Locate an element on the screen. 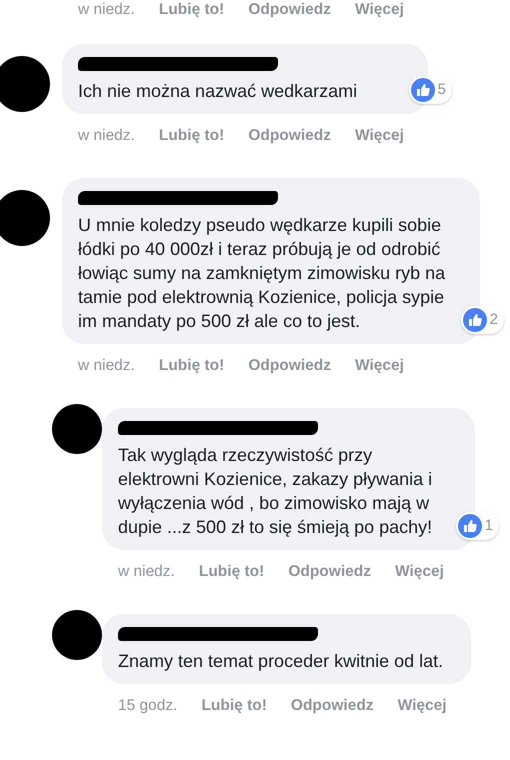 The image size is (510, 760). reaction-count: 1 is located at coordinates (488, 526).